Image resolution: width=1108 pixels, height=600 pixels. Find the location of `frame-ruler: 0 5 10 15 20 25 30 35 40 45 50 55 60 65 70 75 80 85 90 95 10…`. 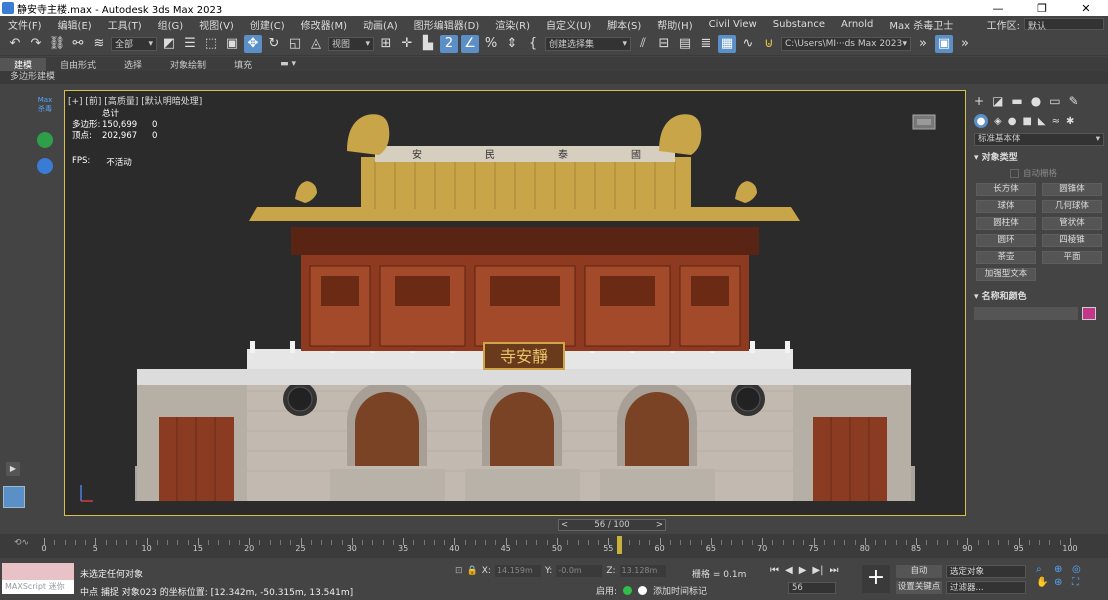

frame-ruler: 0 5 10 15 20 25 30 35 40 45 50 55 60 65 70 75 80 85 90 95 10… is located at coordinates (559, 546).